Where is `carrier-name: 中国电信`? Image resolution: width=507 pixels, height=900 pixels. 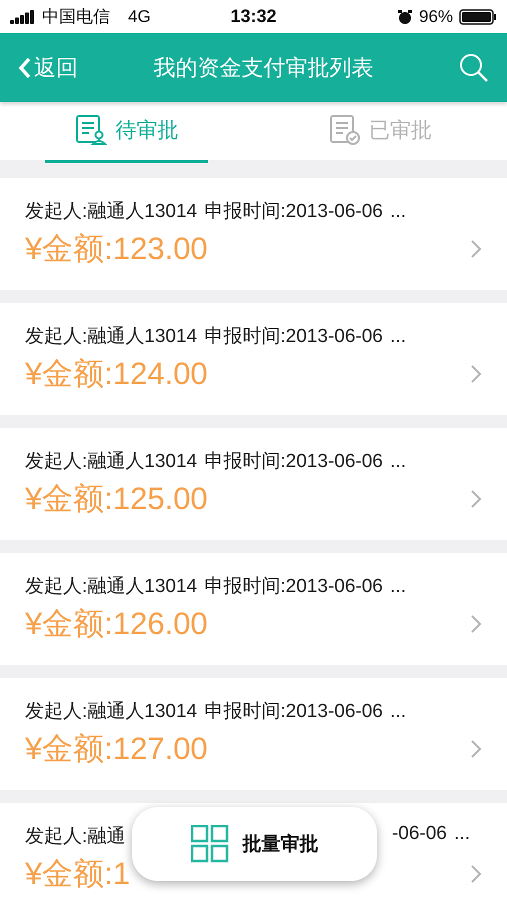
carrier-name: 中国电信 is located at coordinates (76, 17).